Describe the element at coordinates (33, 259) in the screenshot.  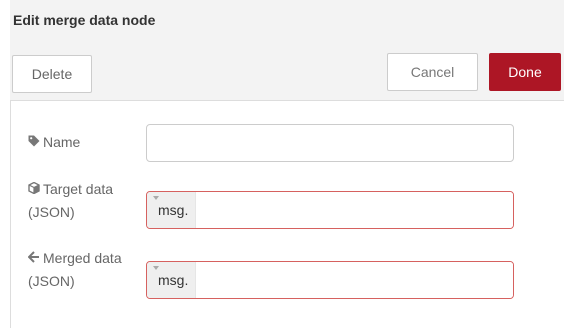
I see `arrow-left-icon` at that location.